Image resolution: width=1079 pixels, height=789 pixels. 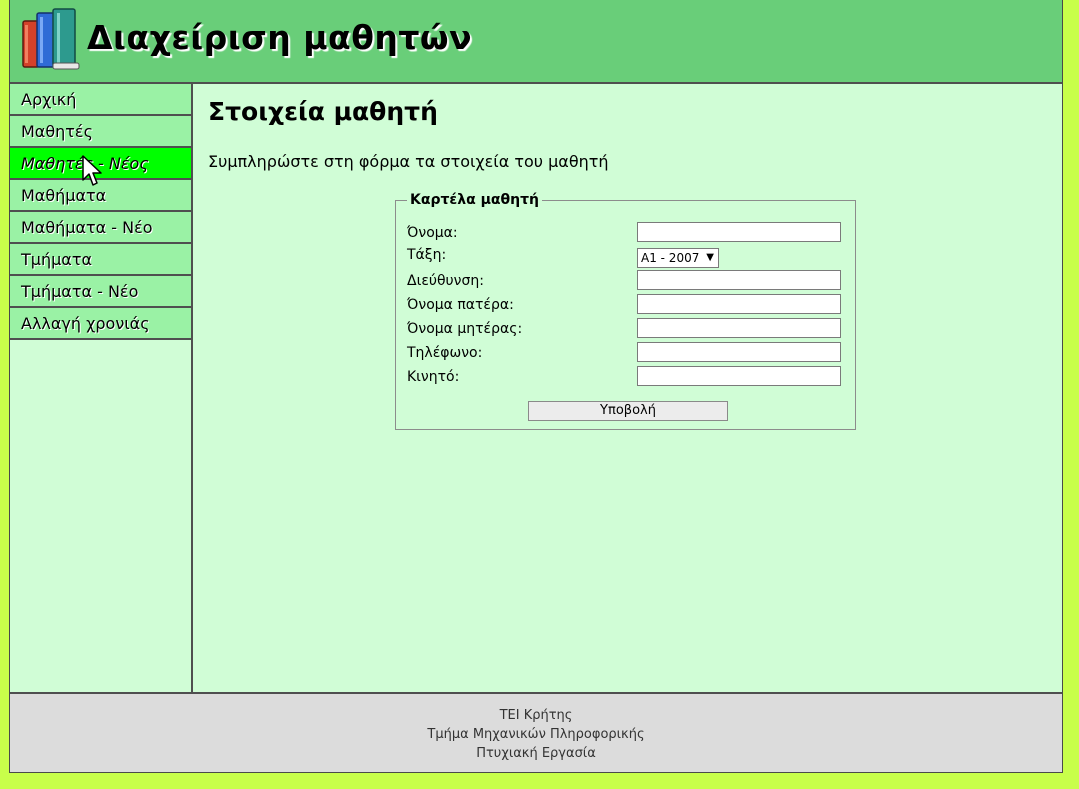 I want to click on footer-institution: ΤΕΙ Κρήτης, so click(x=536, y=715).